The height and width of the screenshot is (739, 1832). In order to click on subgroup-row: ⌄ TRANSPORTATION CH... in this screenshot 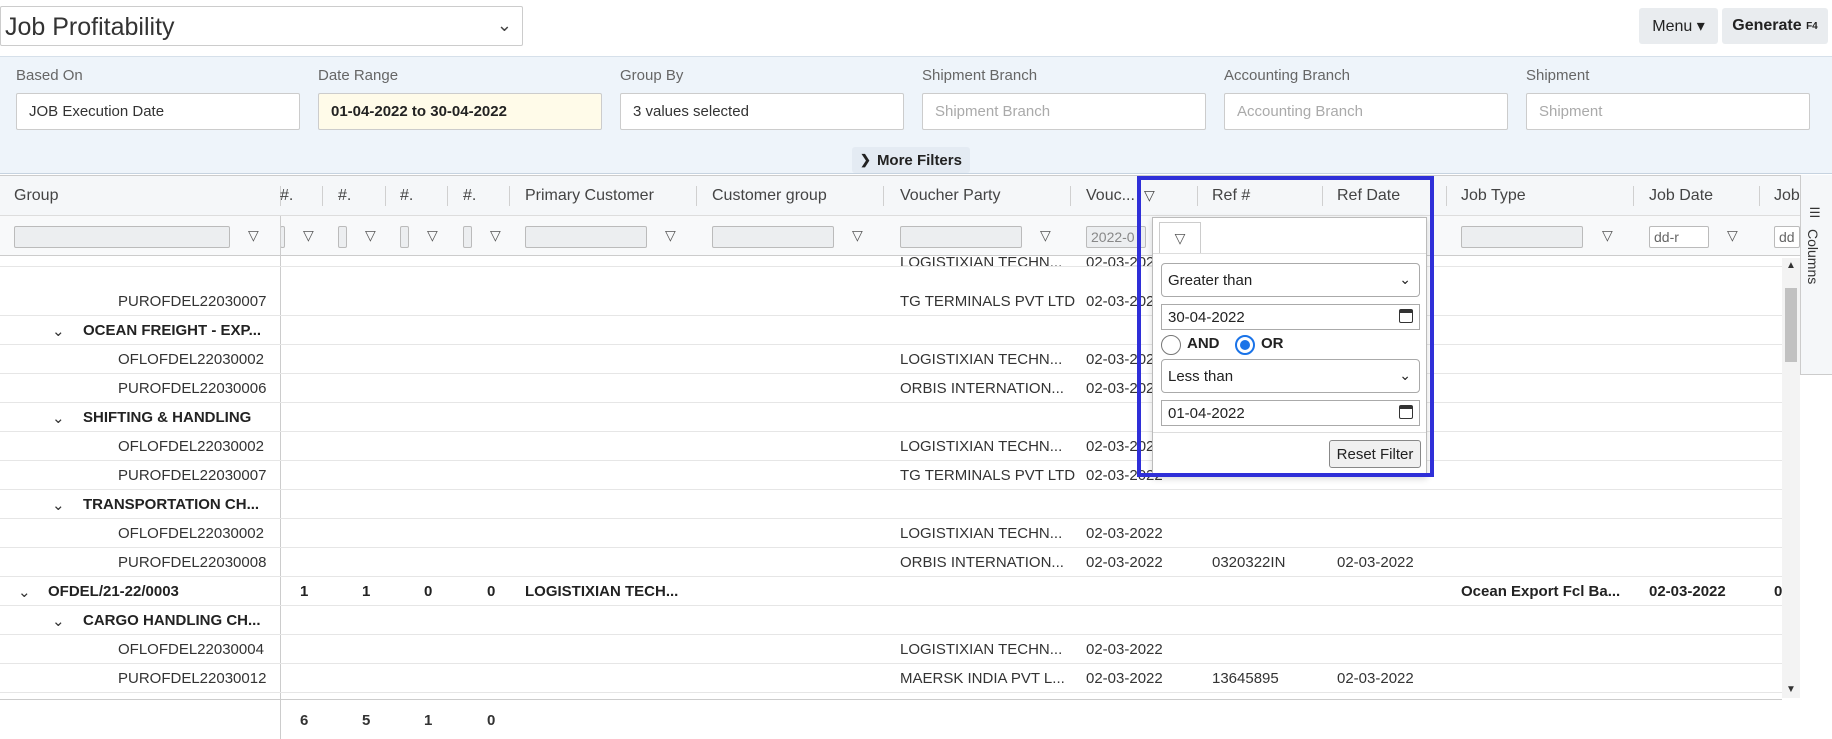, I will do `click(891, 504)`.